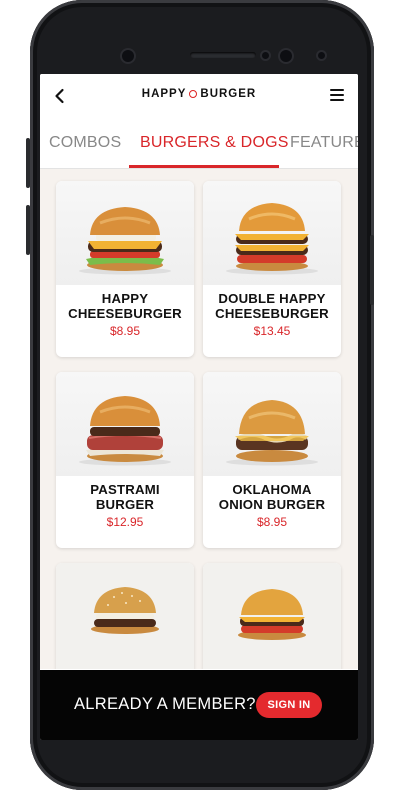 This screenshot has width=400, height=800. Describe the element at coordinates (265, 55) in the screenshot. I see `proximity-sensor` at that location.